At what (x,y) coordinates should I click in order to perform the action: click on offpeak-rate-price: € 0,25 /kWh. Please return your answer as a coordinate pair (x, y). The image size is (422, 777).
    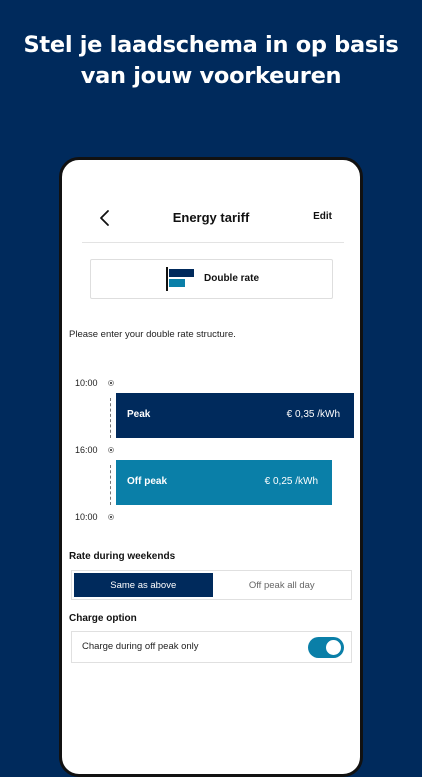
    Looking at the image, I should click on (291, 481).